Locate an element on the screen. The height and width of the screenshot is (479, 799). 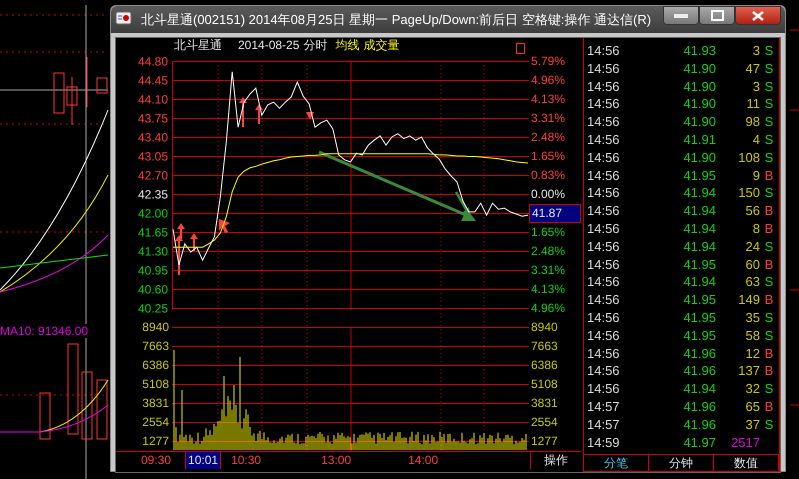
price-axis-label: 44.80 is located at coordinates (153, 61).